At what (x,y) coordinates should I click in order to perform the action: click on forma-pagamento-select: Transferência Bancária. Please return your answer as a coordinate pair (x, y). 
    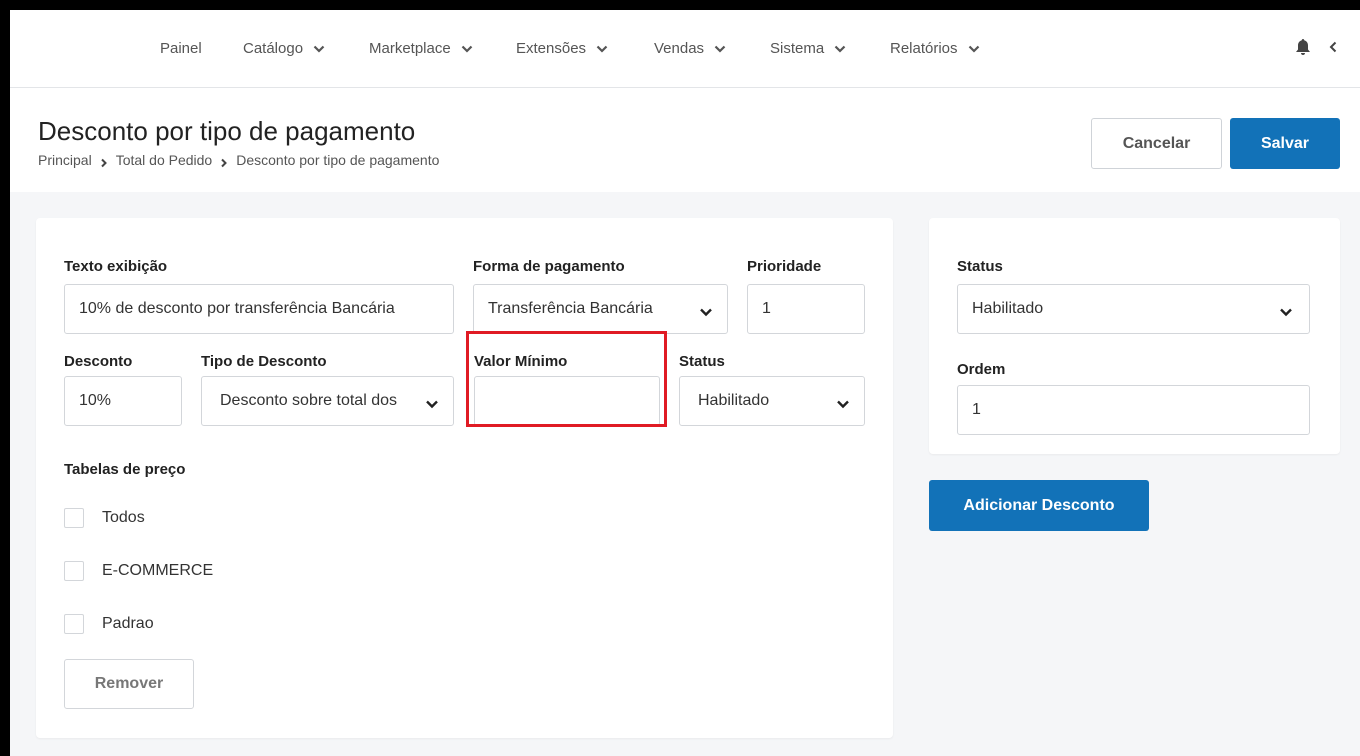
    Looking at the image, I should click on (600, 309).